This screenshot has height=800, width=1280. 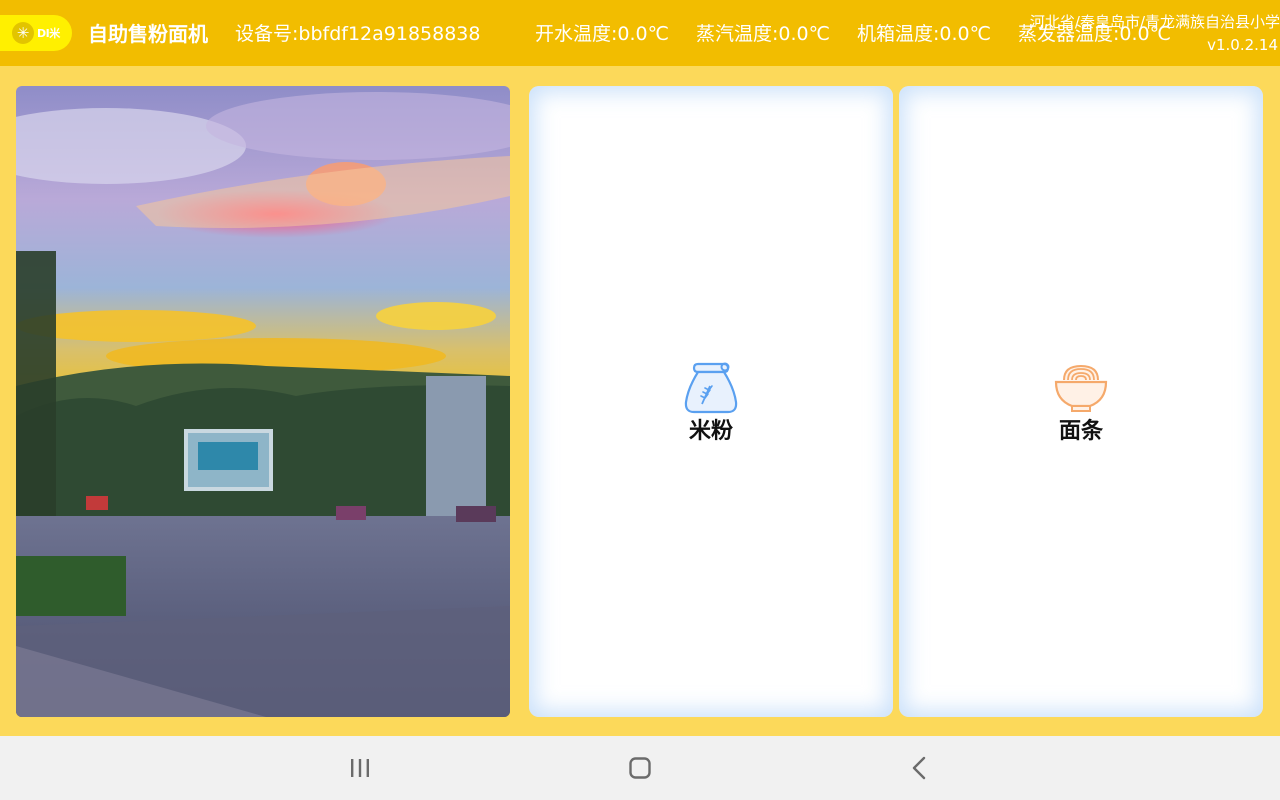 I want to click on app-title: 自助售粉面机, so click(x=148, y=34).